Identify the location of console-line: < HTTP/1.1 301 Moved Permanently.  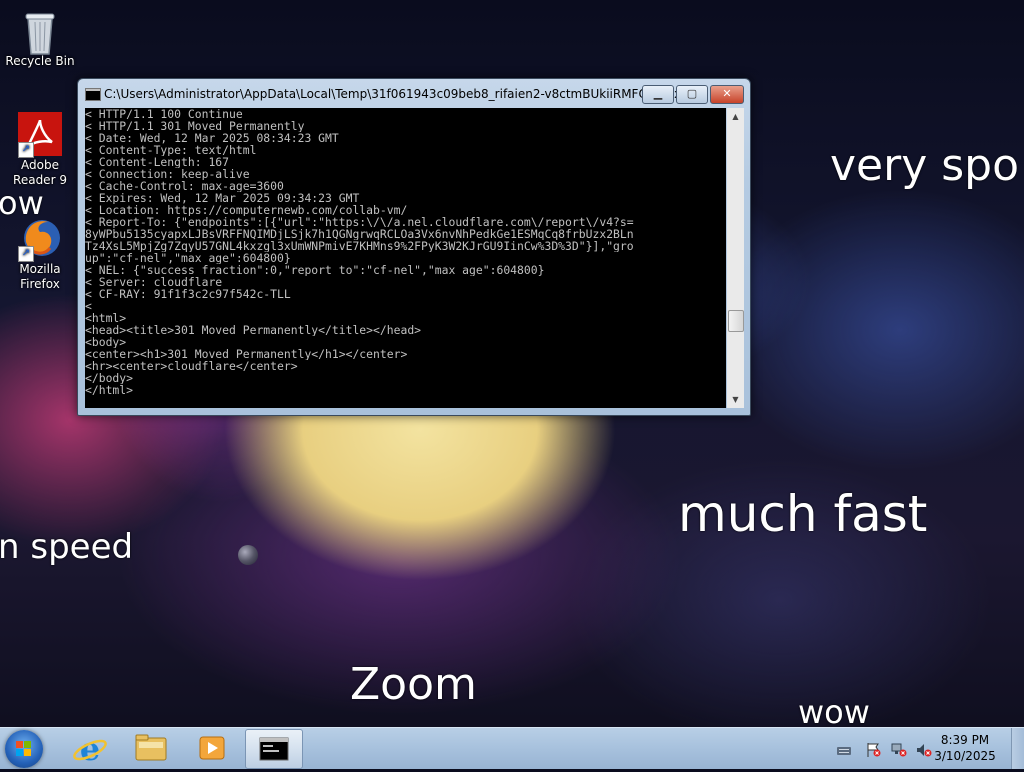
(195, 126).